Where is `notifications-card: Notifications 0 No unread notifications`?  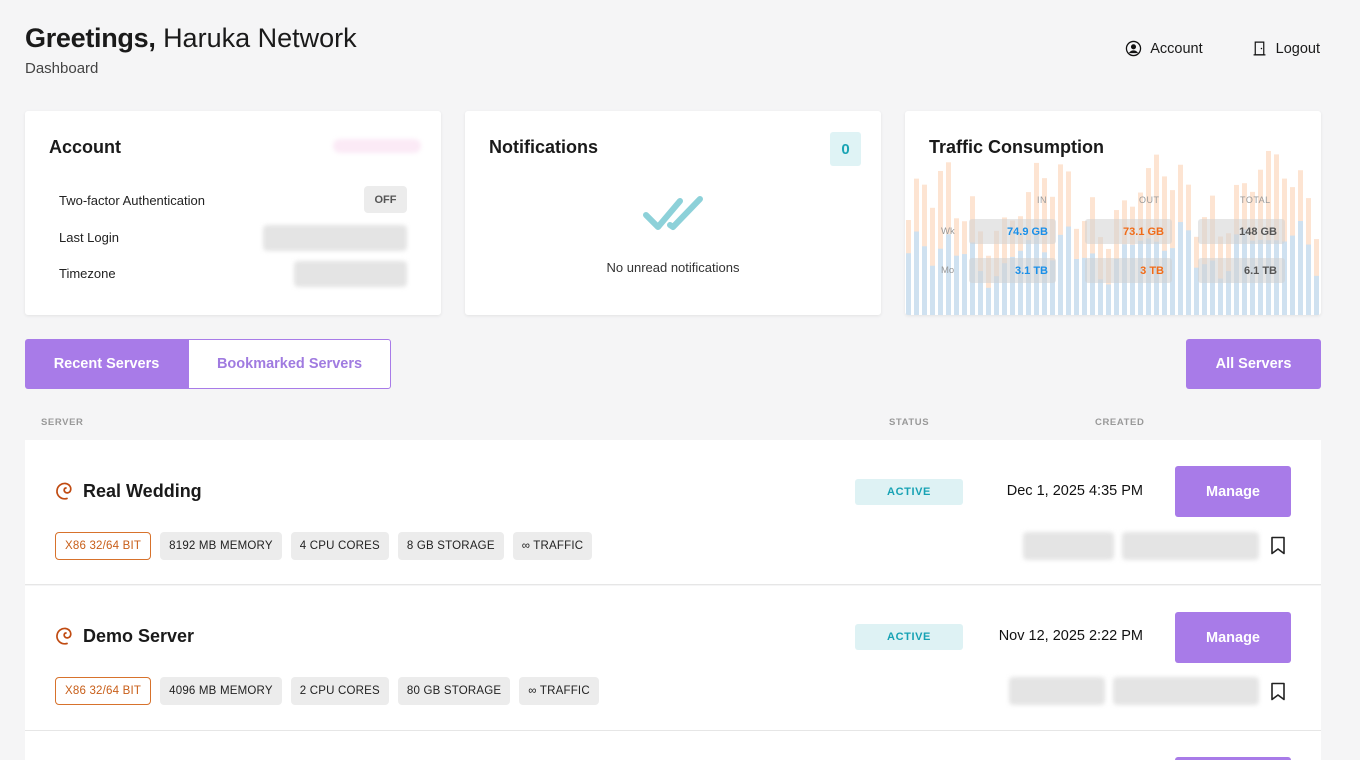 notifications-card: Notifications 0 No unread notifications is located at coordinates (673, 213).